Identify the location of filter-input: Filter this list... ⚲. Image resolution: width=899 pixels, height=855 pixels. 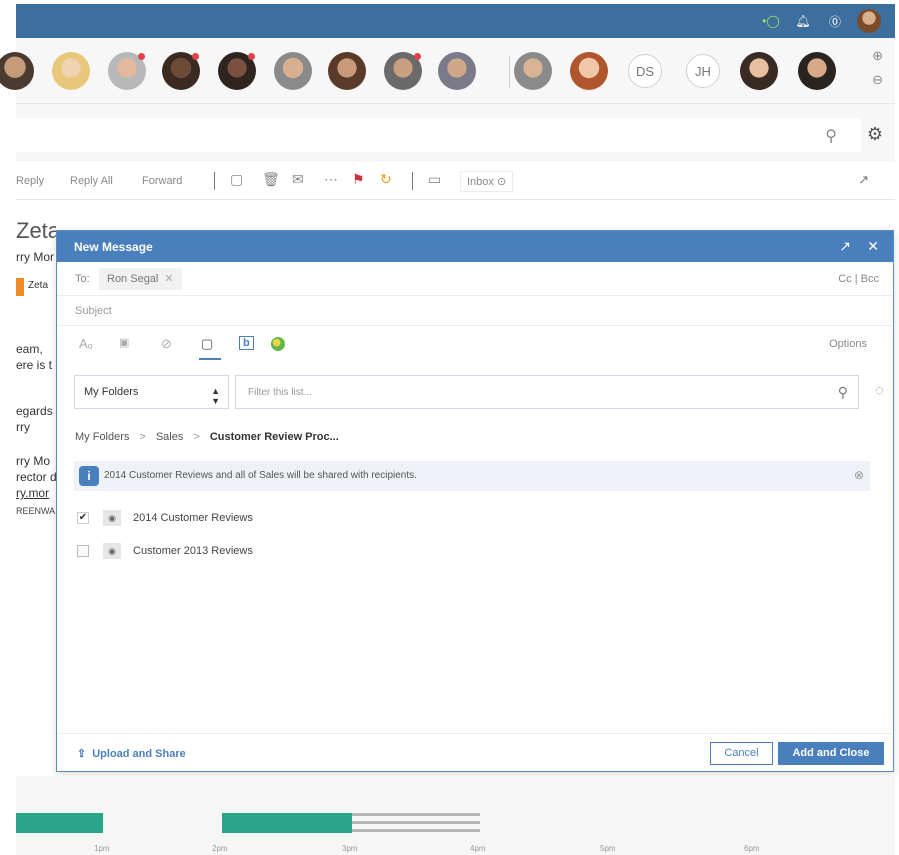
(547, 392).